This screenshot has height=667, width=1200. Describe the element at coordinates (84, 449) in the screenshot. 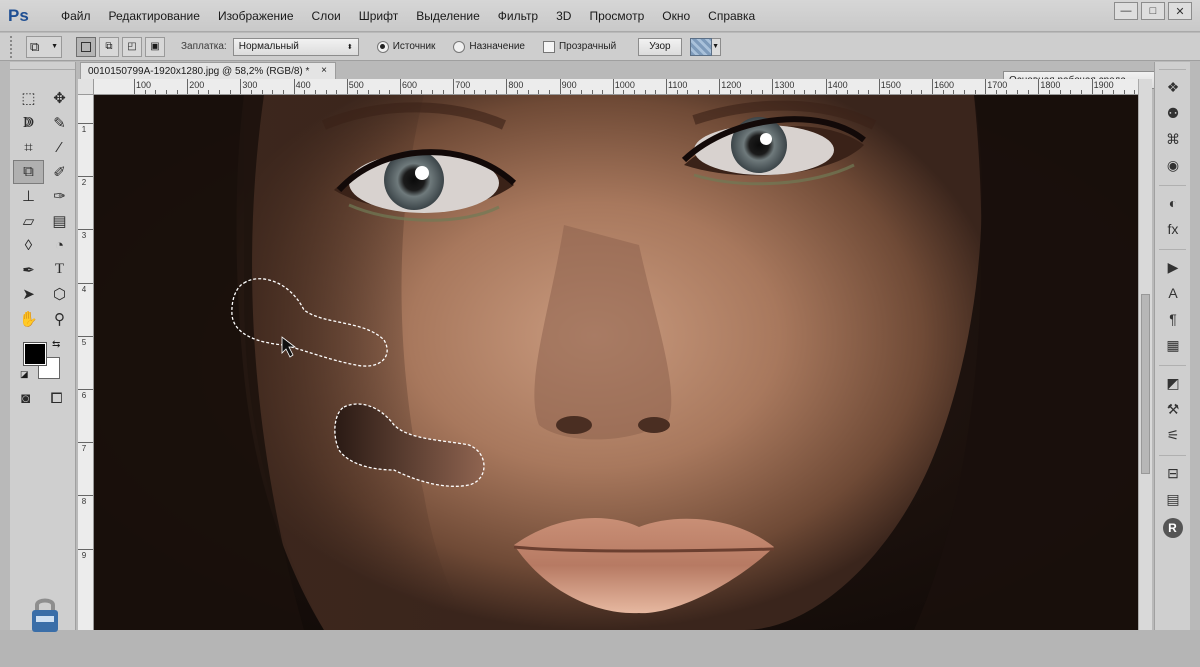

I see `ruler-label: 7` at that location.